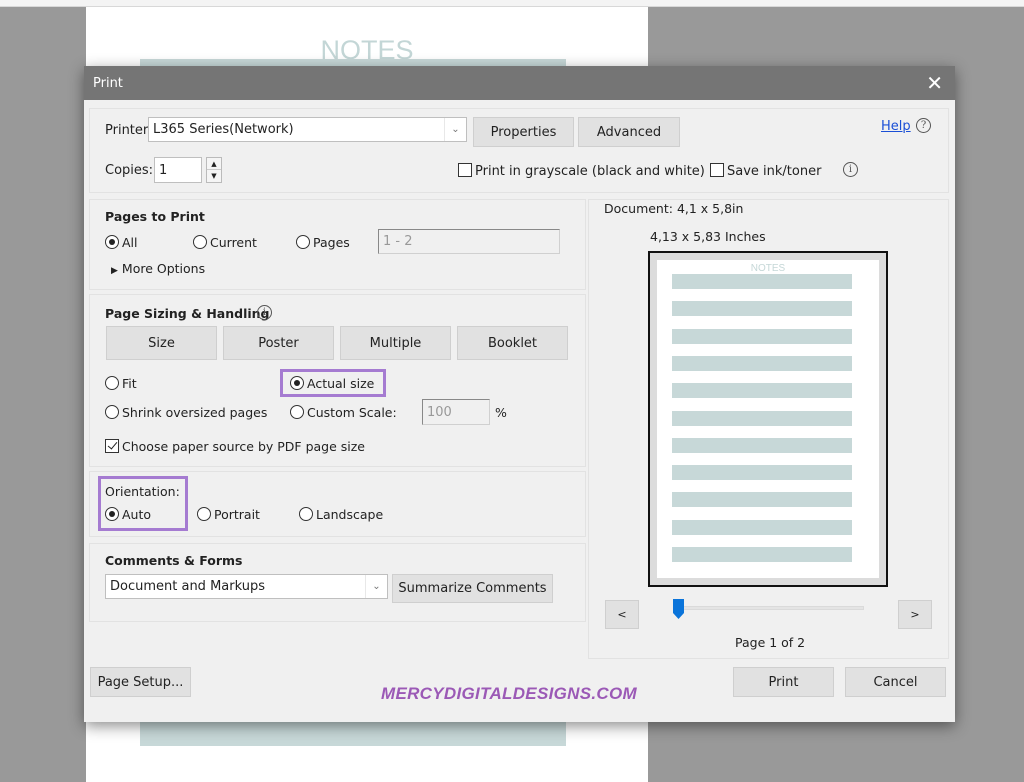 The image size is (1024, 782). Describe the element at coordinates (187, 313) in the screenshot. I see `page-sizing-heading: Page Sizing & Handling` at that location.